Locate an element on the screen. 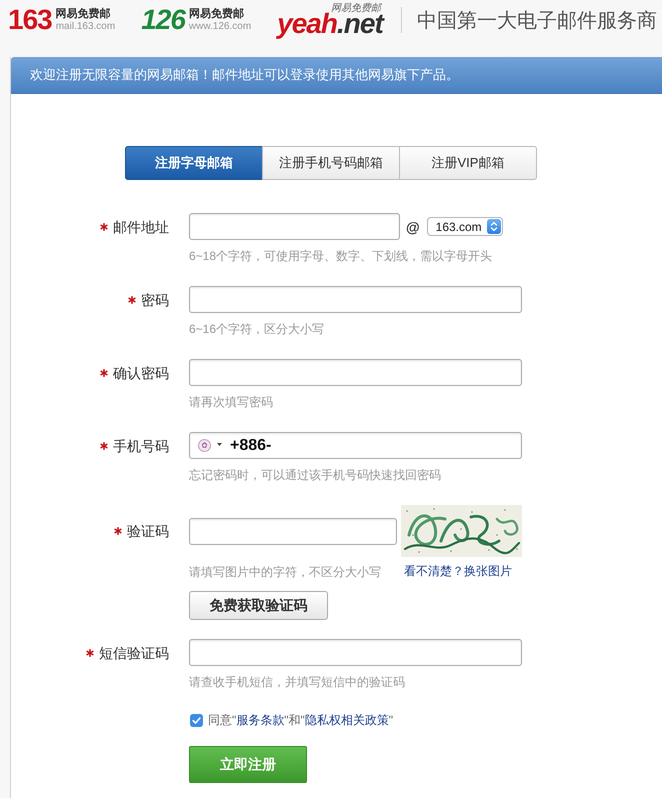 This screenshot has width=662, height=798. sms-code-field is located at coordinates (355, 652).